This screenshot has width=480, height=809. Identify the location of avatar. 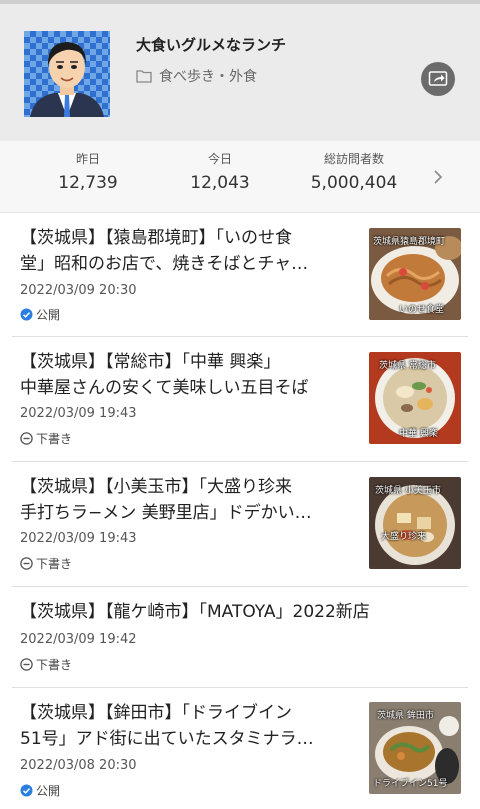
(67, 74).